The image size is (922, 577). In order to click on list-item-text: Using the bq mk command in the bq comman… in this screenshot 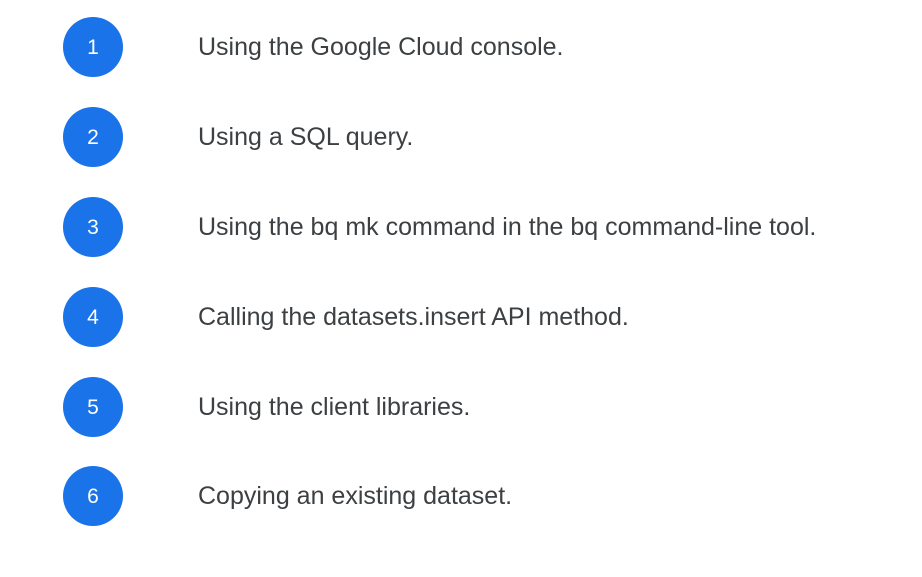, I will do `click(507, 226)`.